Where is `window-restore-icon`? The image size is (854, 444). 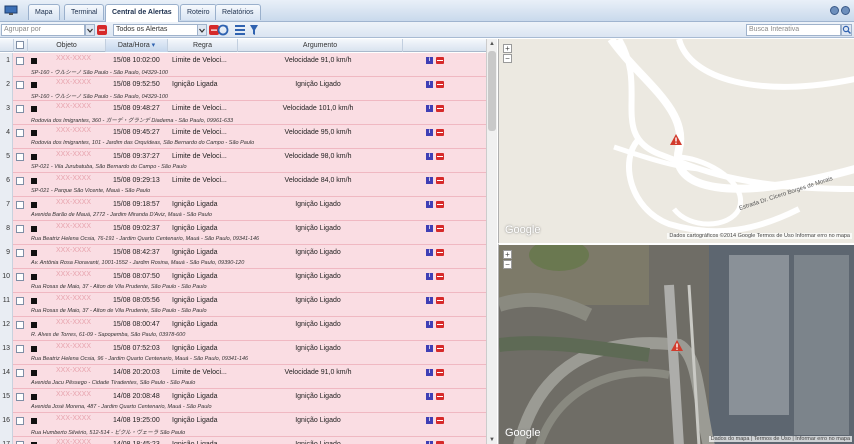 window-restore-icon is located at coordinates (834, 10).